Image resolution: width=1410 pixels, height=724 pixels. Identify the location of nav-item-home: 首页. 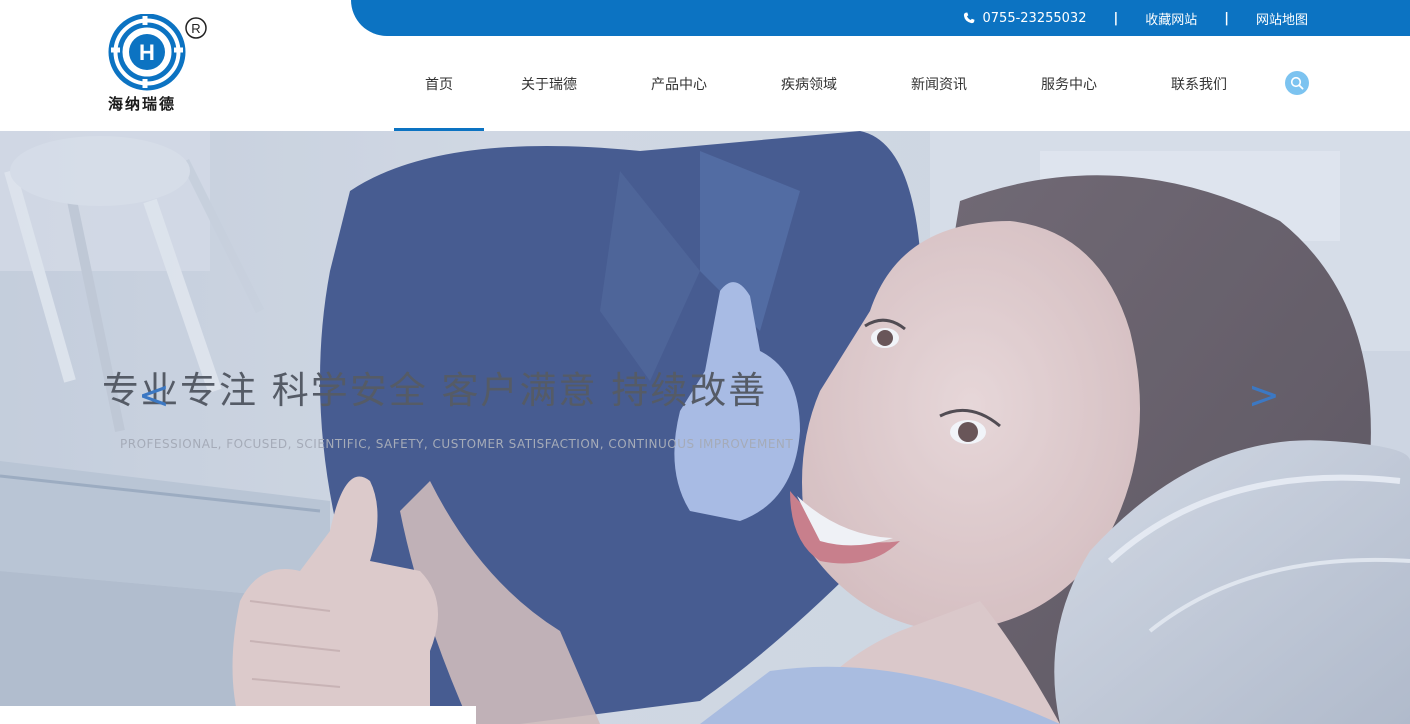
(439, 83).